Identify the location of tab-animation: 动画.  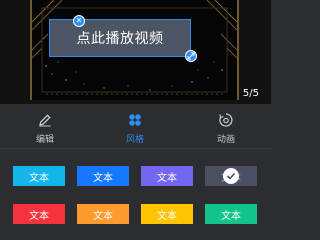
(226, 130).